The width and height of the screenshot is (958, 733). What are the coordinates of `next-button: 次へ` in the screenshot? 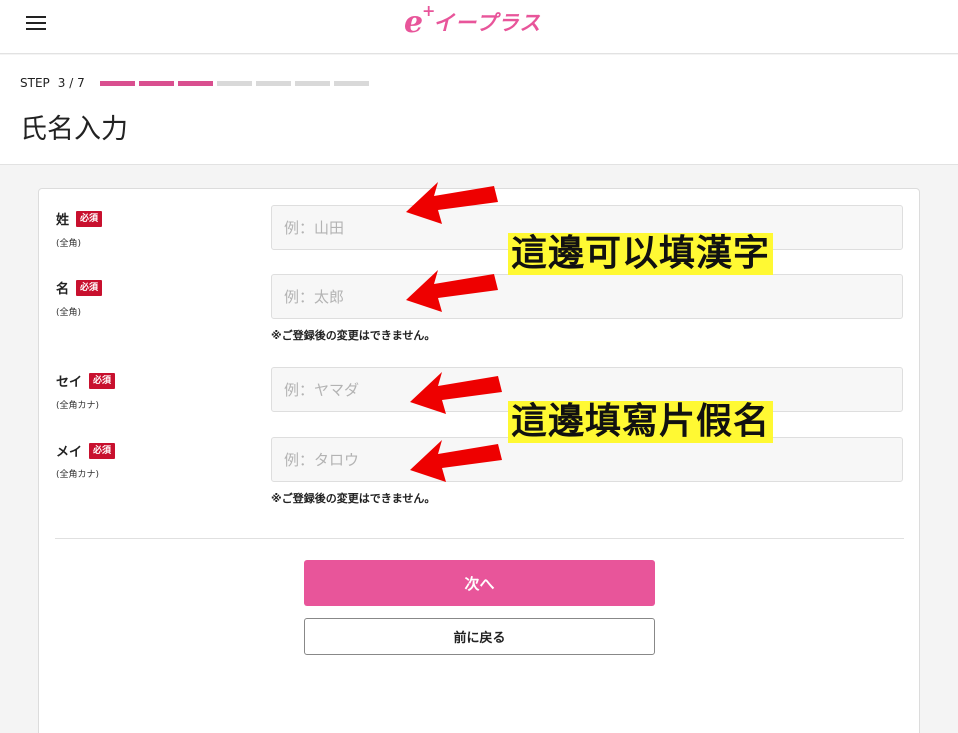 It's located at (479, 583).